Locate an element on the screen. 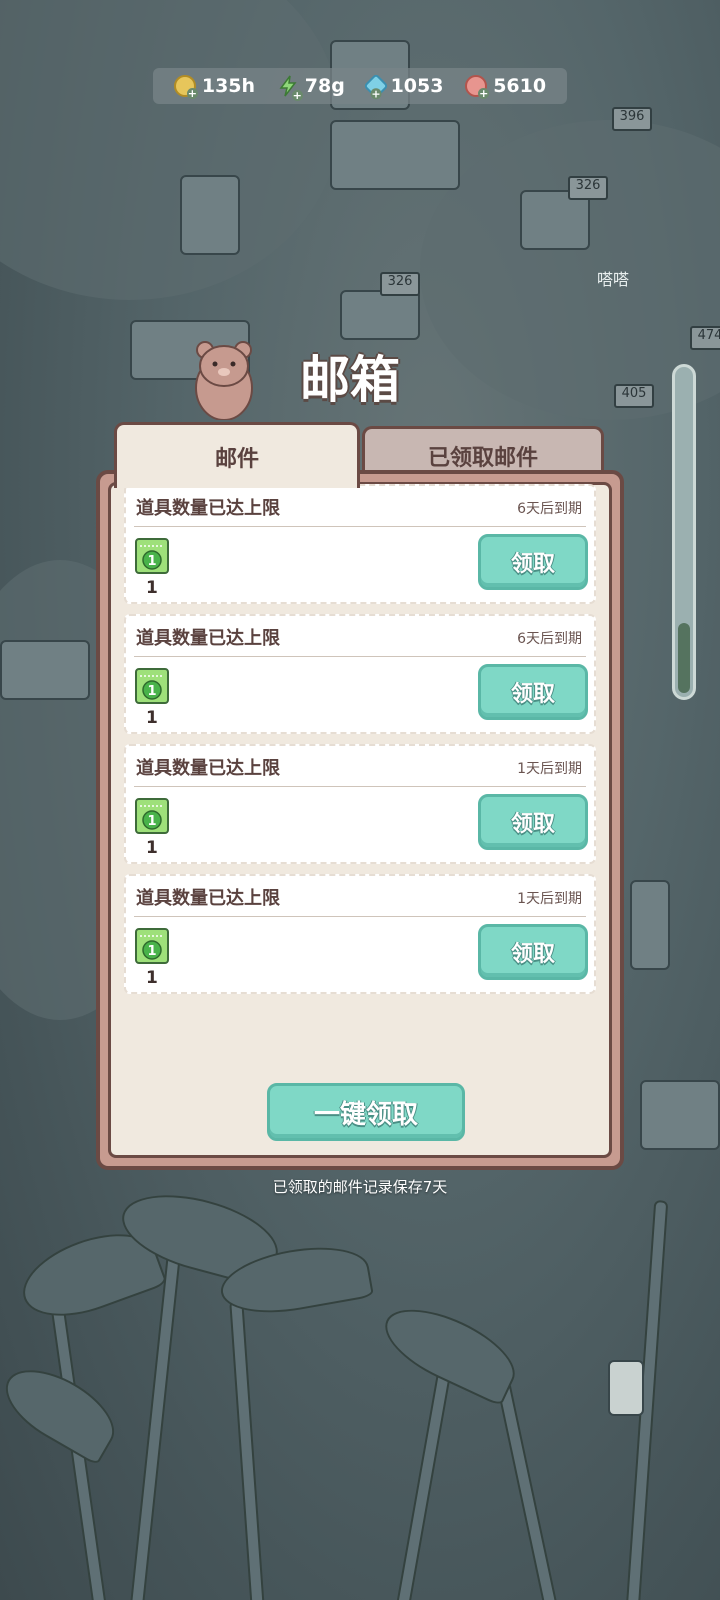 This screenshot has width=720, height=1600. blue-gem-icon is located at coordinates (375, 86).